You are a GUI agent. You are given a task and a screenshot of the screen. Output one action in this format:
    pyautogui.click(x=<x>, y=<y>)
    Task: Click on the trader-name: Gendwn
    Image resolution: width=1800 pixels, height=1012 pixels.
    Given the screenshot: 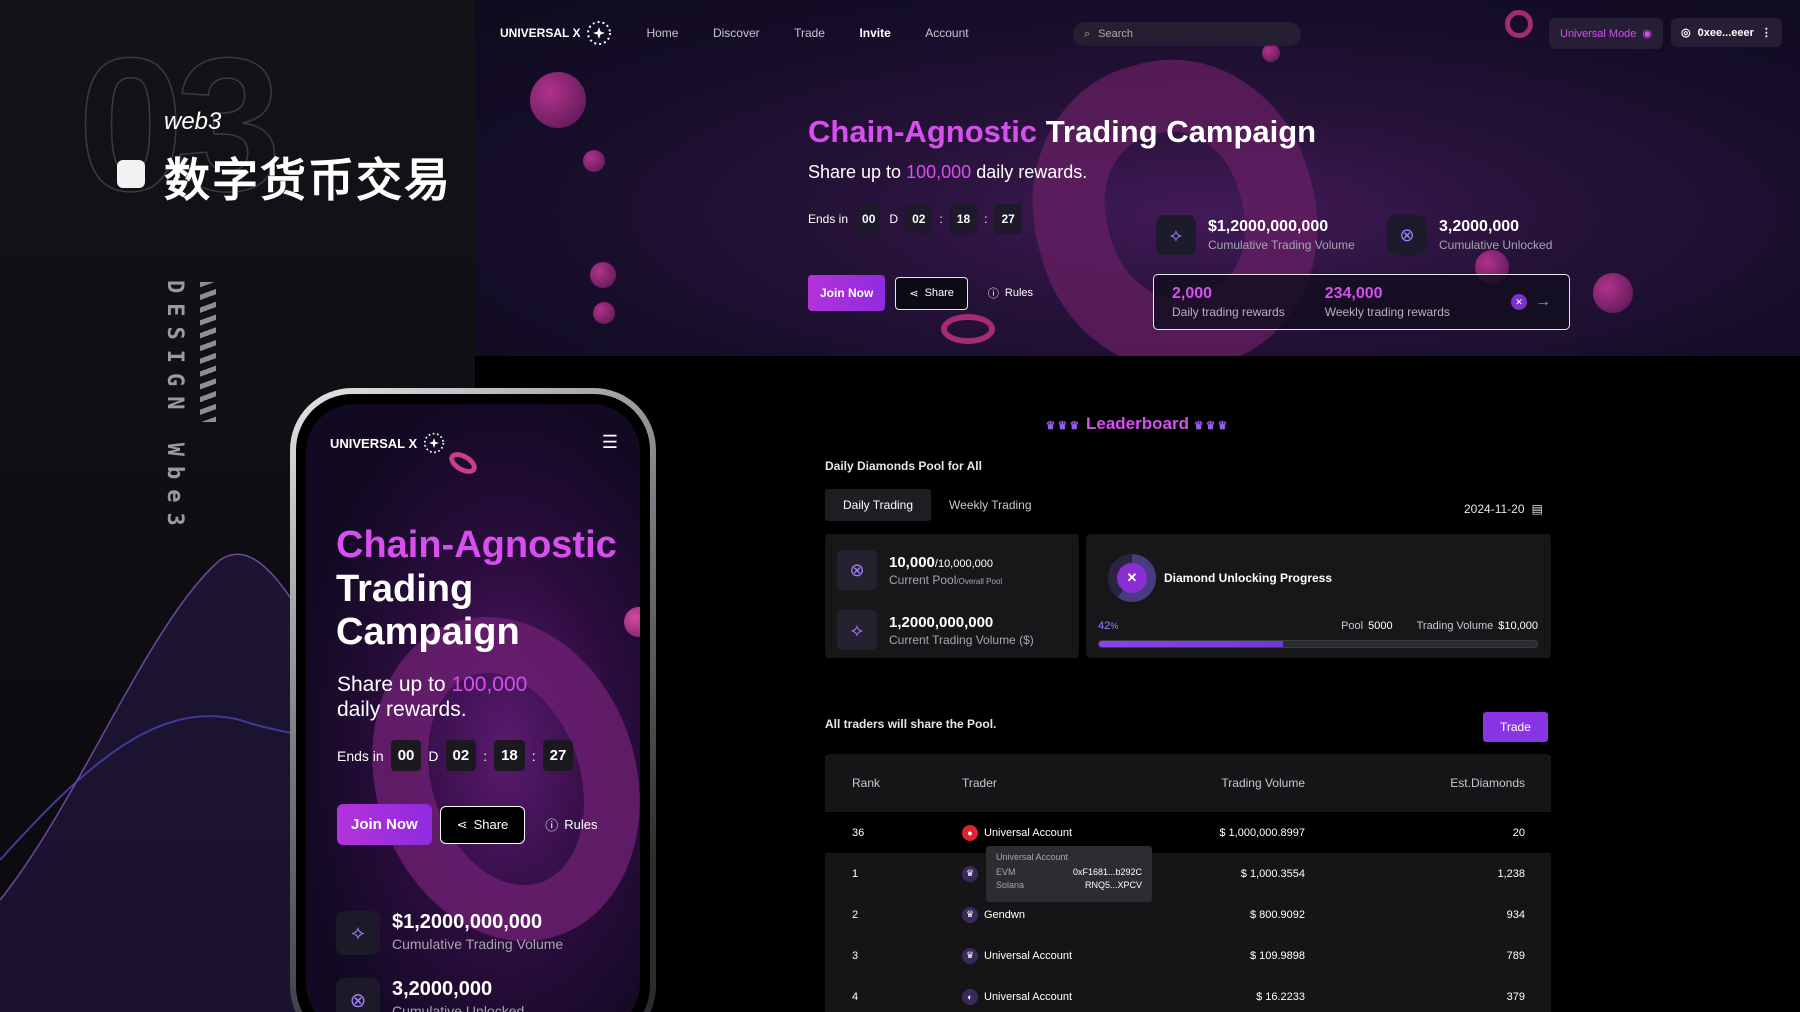 What is the action you would take?
    pyautogui.click(x=1004, y=915)
    